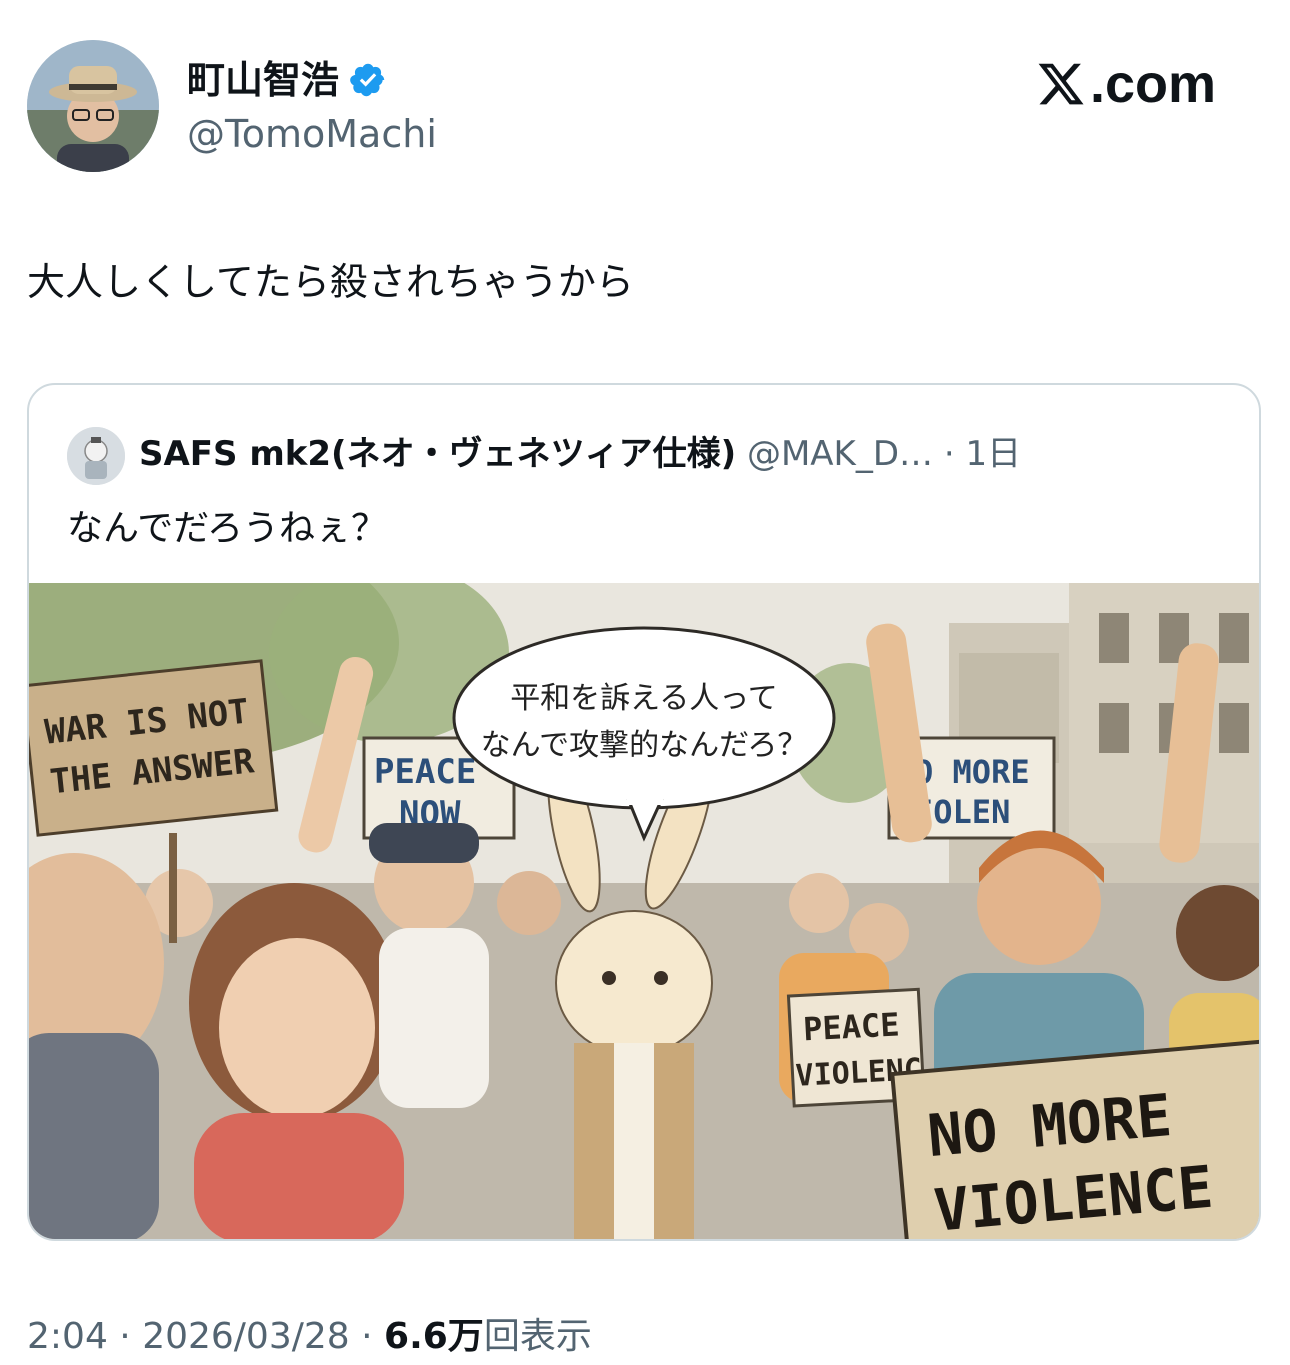  I want to click on speech-bubble-line2: なんで攻撃的なんだろ？, so click(644, 745).